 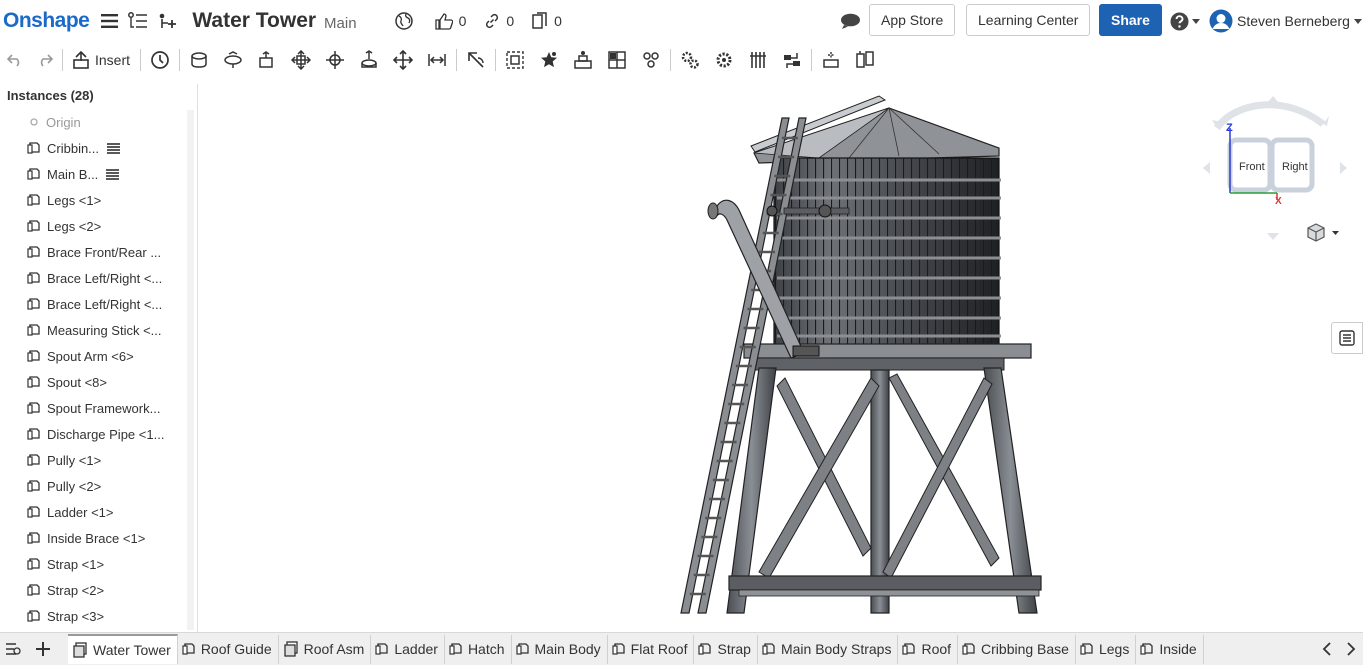 I want to click on assembly-tab-icon, so click(x=291, y=649).